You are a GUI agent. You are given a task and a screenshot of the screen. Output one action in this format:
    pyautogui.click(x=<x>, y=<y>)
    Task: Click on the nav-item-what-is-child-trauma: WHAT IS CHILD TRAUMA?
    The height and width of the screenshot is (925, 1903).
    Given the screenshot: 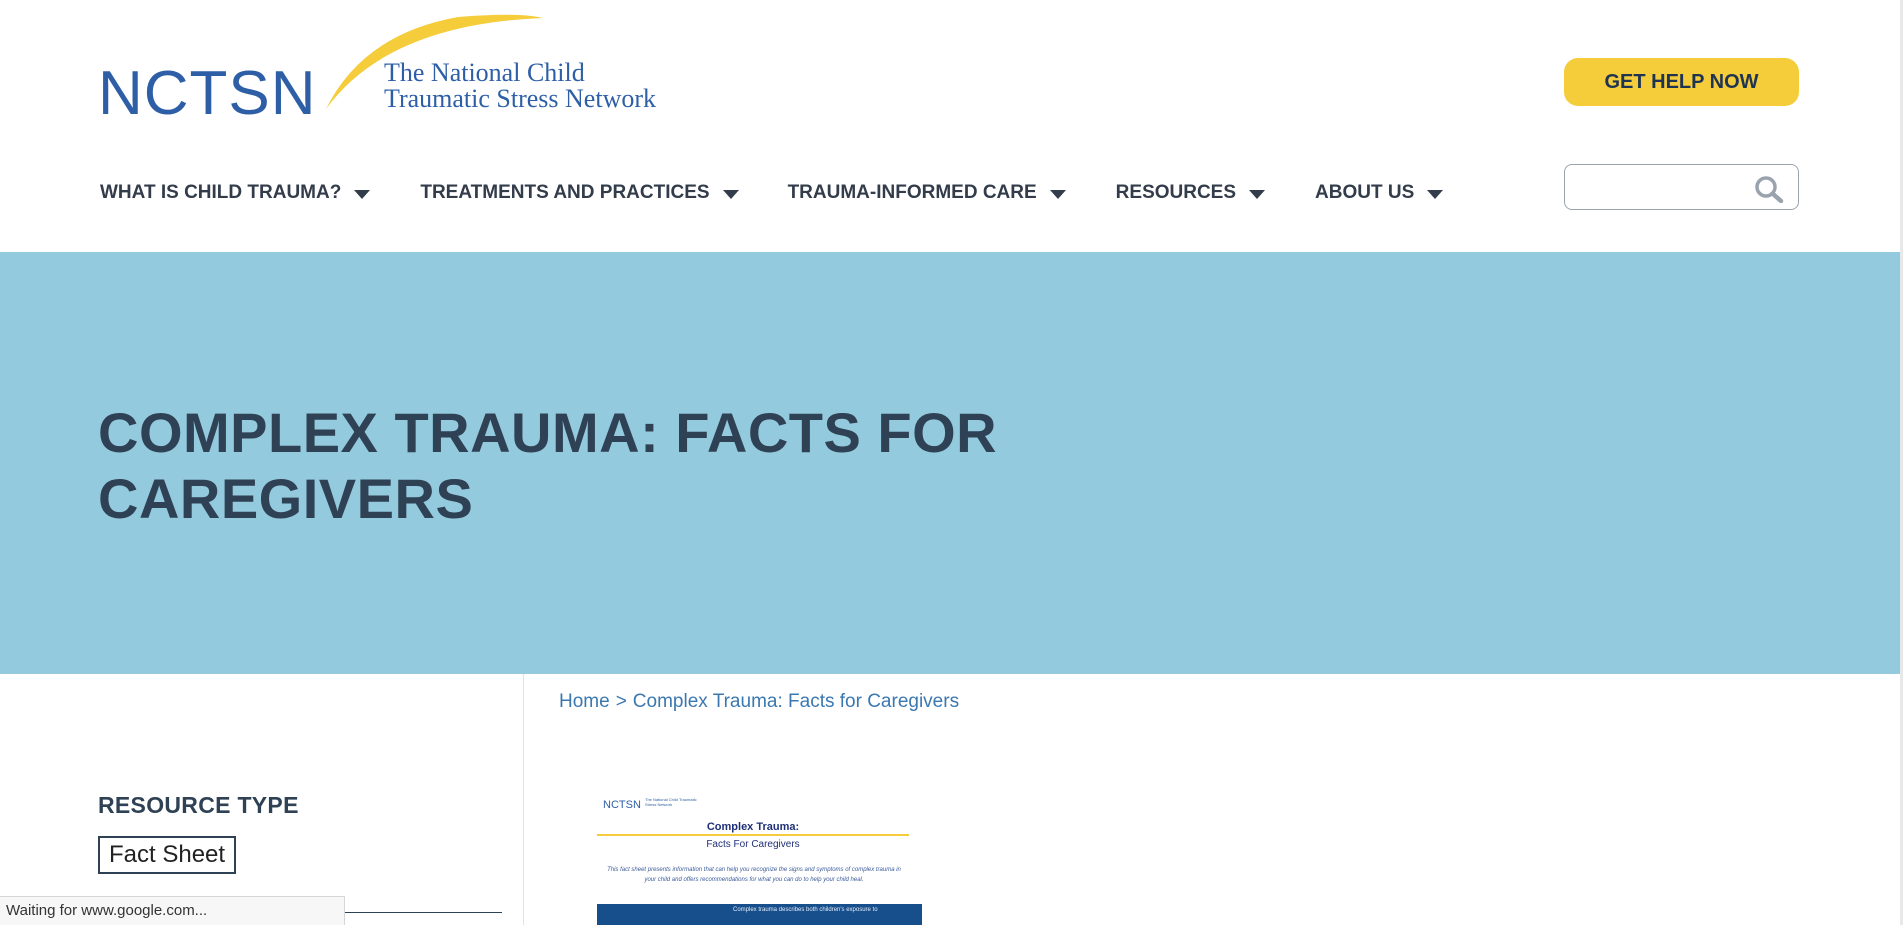 What is the action you would take?
    pyautogui.click(x=235, y=193)
    